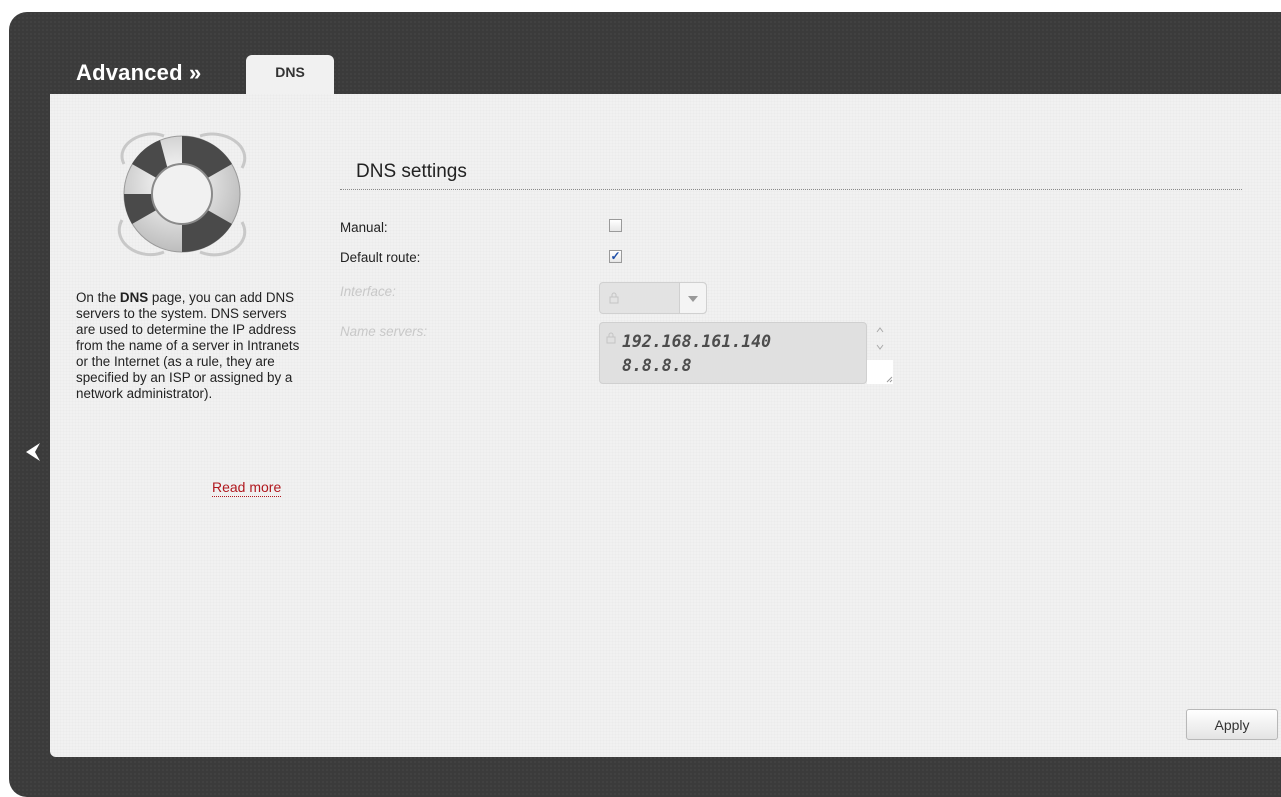 The height and width of the screenshot is (797, 1281). I want to click on name-server-entry: 8.8.8.8, so click(657, 365).